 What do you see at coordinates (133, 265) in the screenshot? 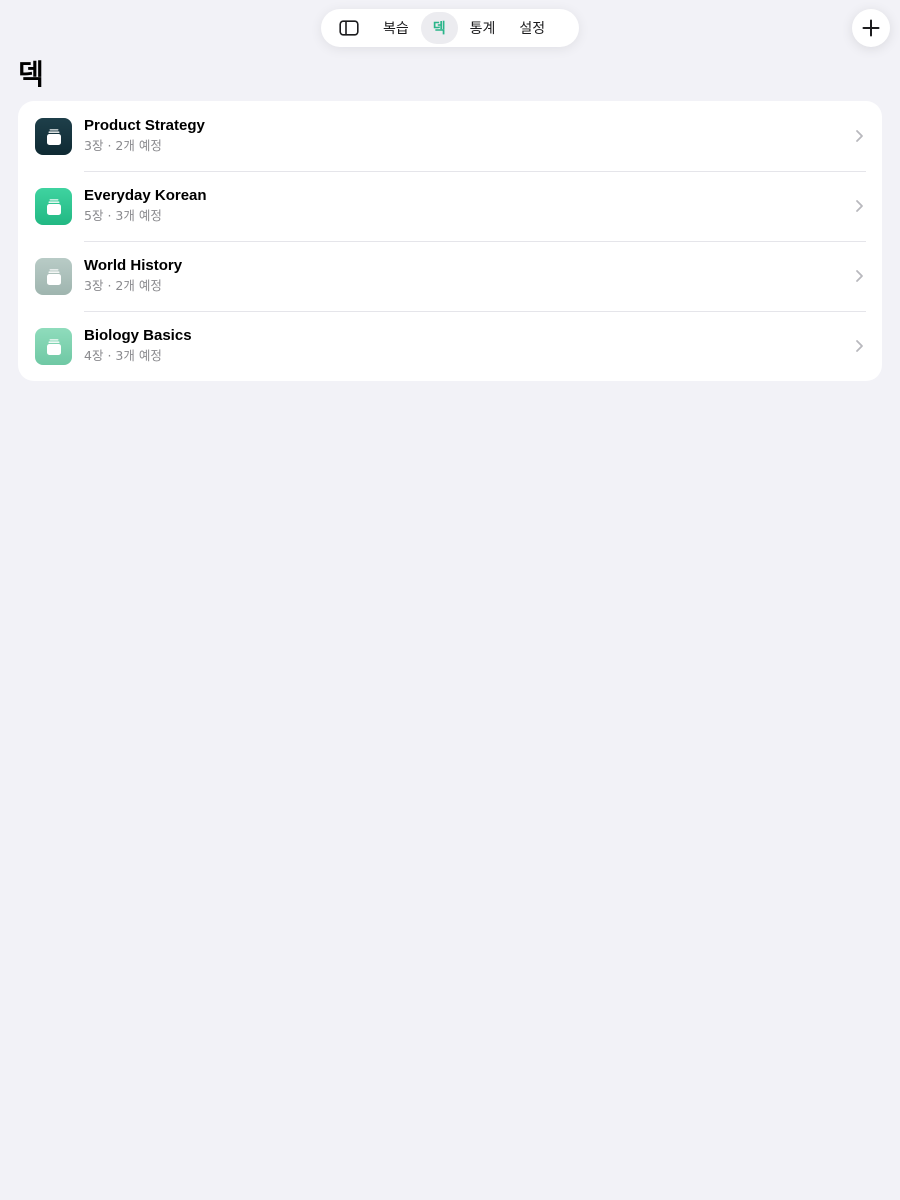
I see `deck-title: World History` at bounding box center [133, 265].